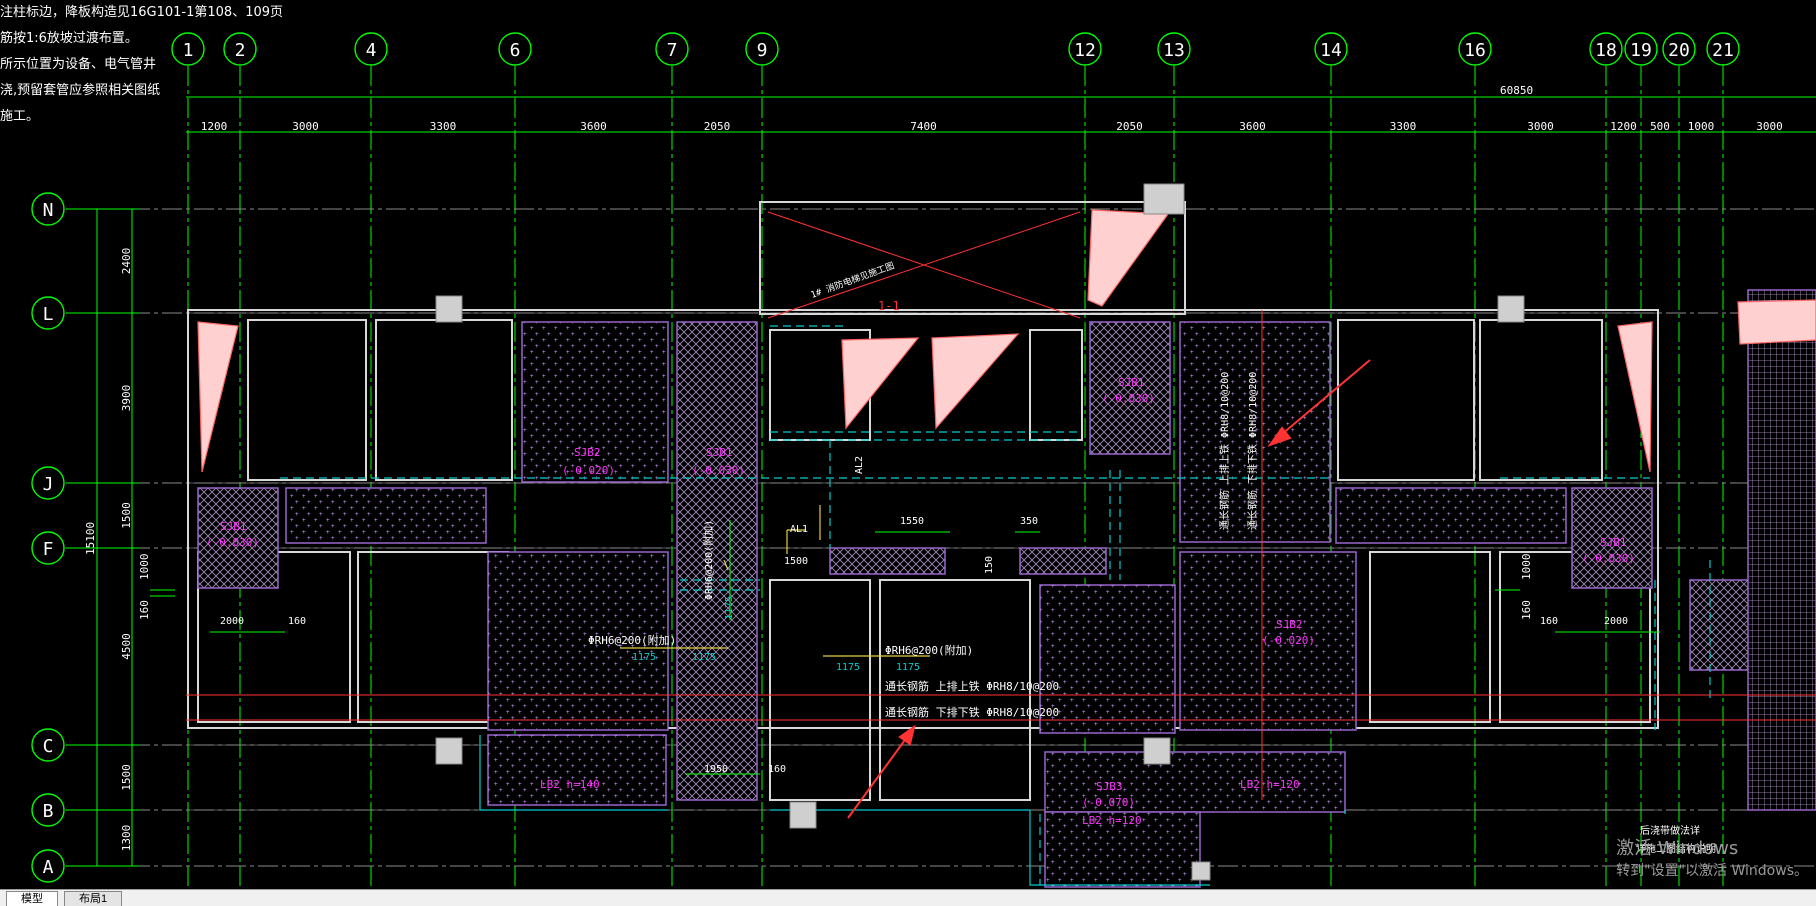 The height and width of the screenshot is (906, 1816). What do you see at coordinates (126, 398) in the screenshot?
I see `row-span-dim-text: 3900` at bounding box center [126, 398].